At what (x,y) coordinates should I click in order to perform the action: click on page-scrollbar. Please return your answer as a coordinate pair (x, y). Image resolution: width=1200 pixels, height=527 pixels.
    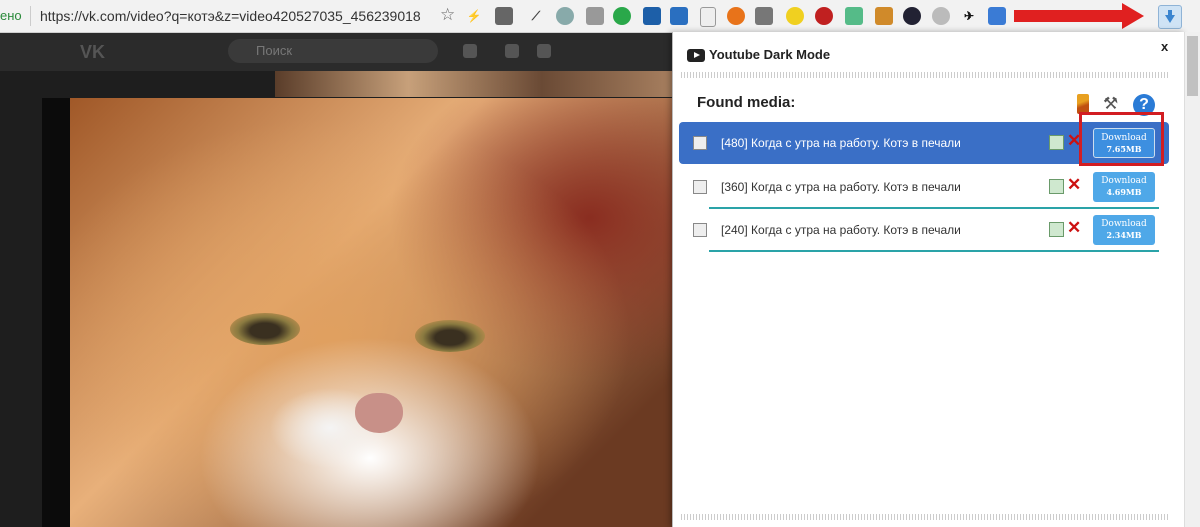
    Looking at the image, I should click on (1192, 279).